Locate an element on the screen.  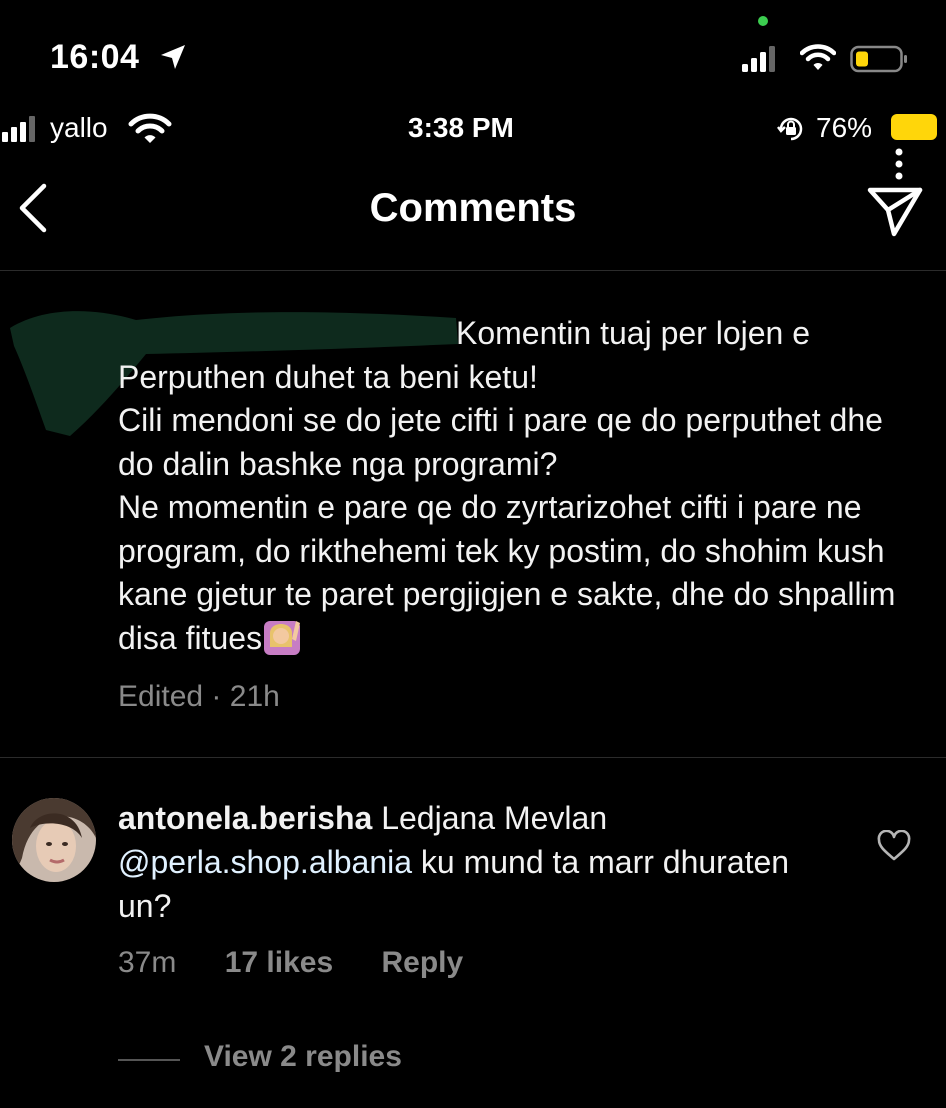
reply-button: Reply is located at coordinates (422, 962).